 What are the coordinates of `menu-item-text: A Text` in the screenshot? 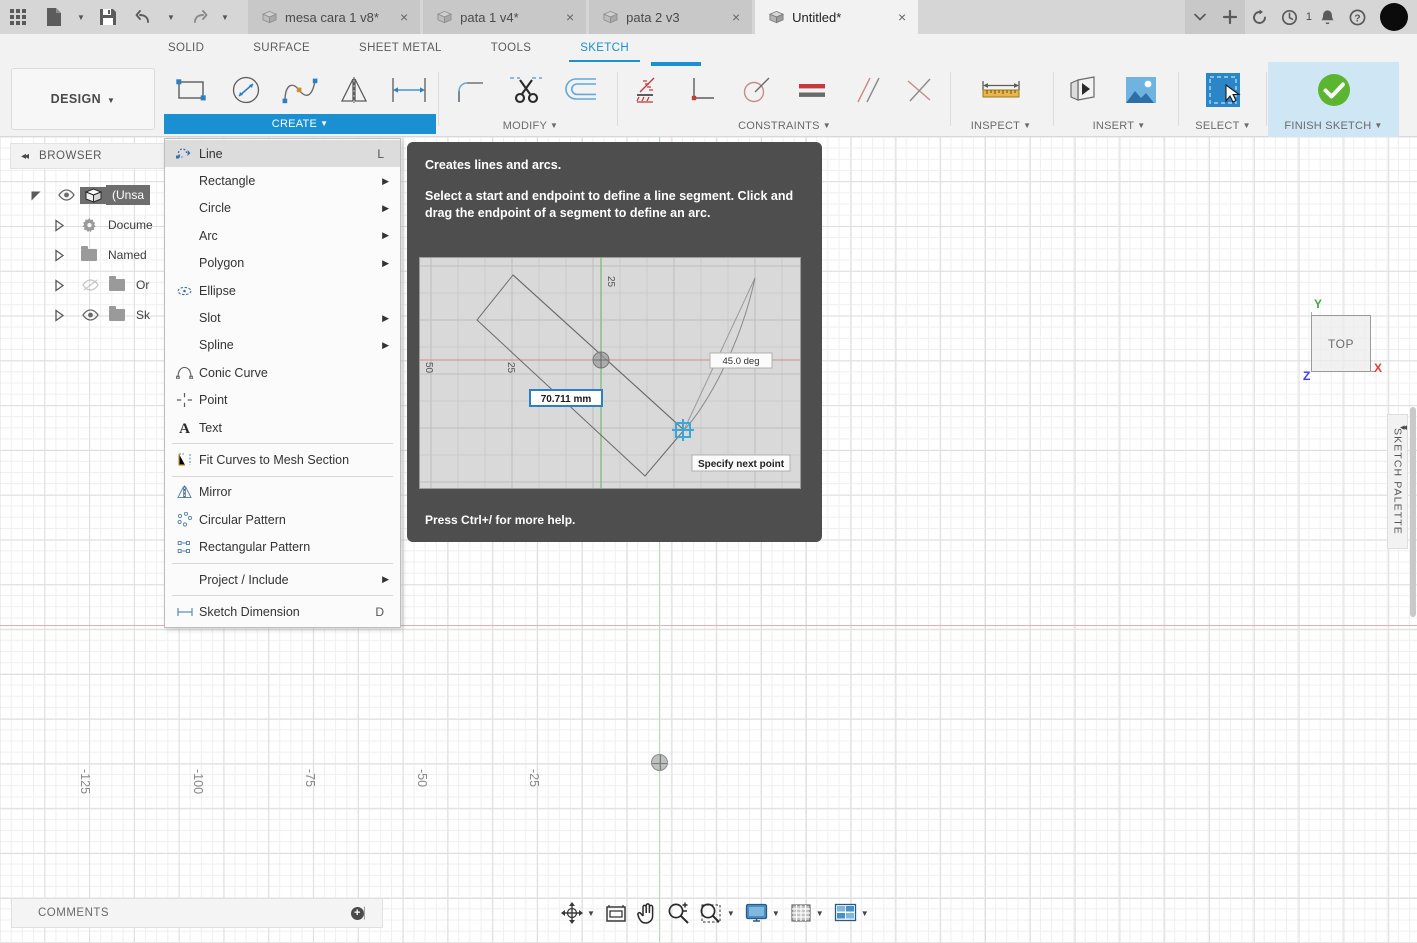 It's located at (282, 427).